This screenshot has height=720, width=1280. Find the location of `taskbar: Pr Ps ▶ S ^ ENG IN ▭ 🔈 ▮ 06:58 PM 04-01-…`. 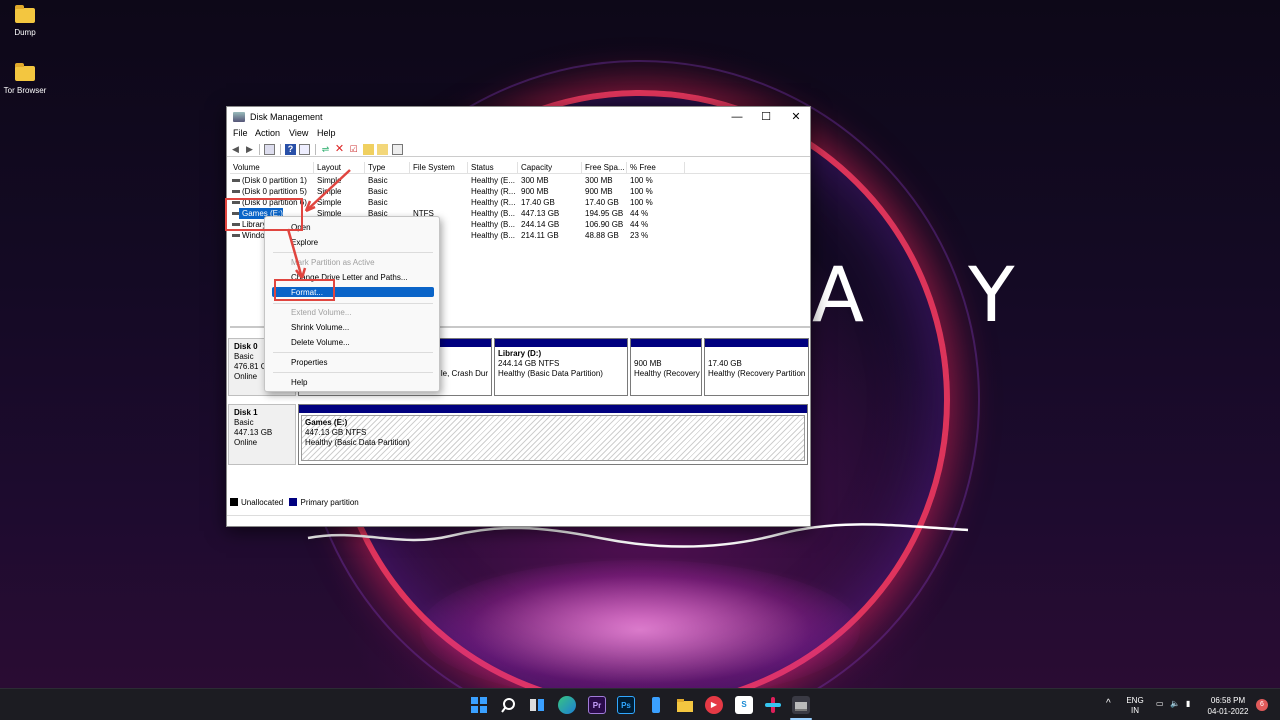

taskbar: Pr Ps ▶ S ^ ENG IN ▭ 🔈 ▮ 06:58 PM 04-01-… is located at coordinates (640, 704).